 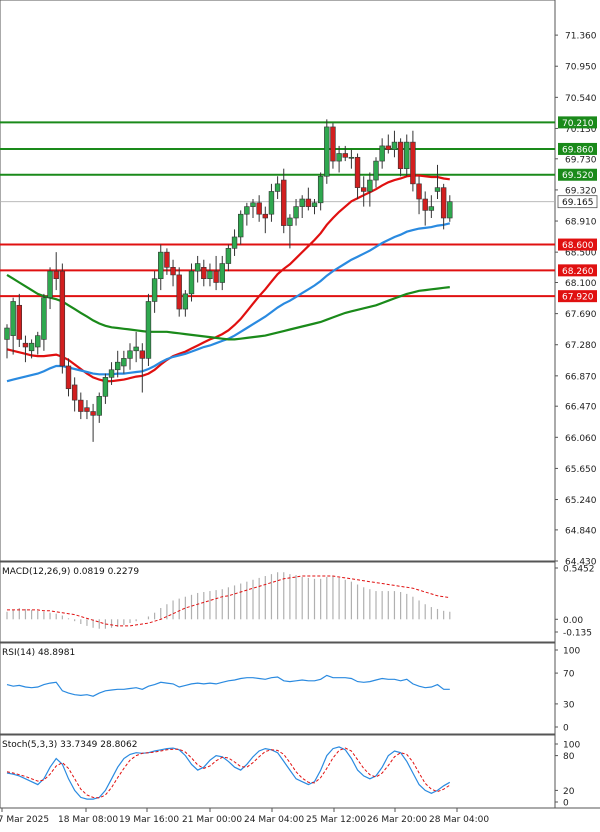 I want to click on time-tick-label: 24 Mar 04:00, so click(x=274, y=820).